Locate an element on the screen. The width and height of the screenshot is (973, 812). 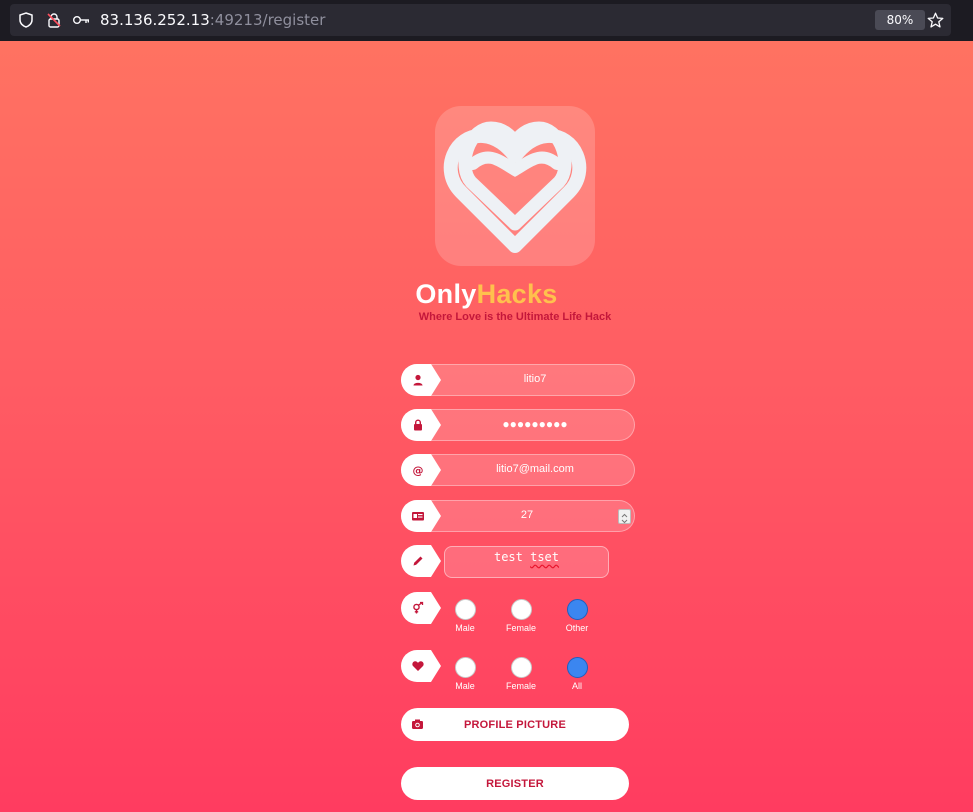
shield-icon is located at coordinates (26, 20).